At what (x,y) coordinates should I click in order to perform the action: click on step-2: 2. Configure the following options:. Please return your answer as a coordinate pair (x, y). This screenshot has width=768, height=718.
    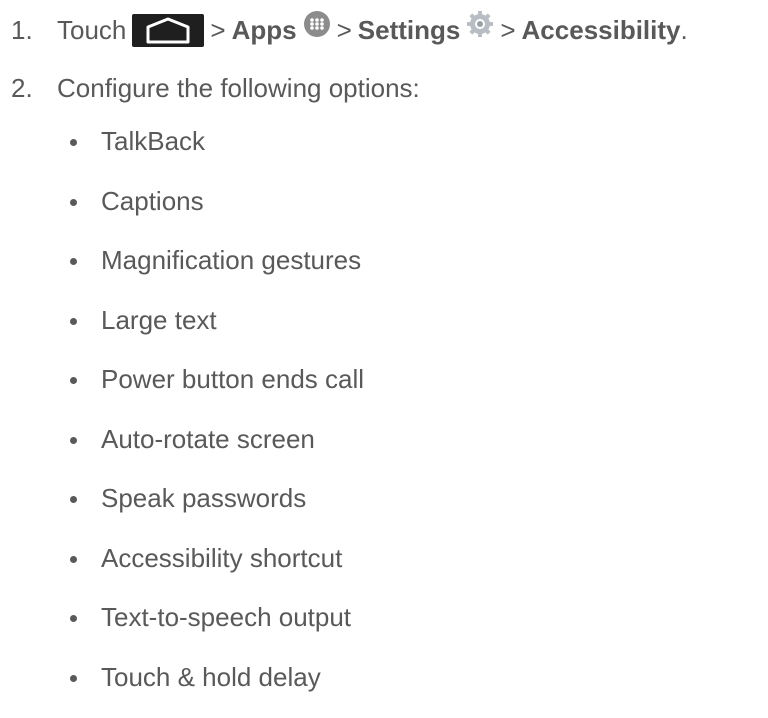
    Looking at the image, I should click on (215, 88).